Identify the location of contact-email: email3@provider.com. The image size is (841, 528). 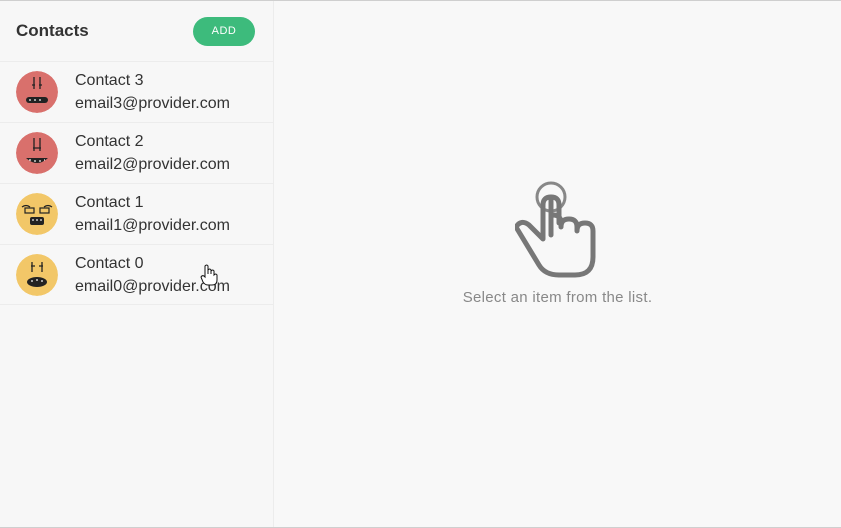
(152, 103).